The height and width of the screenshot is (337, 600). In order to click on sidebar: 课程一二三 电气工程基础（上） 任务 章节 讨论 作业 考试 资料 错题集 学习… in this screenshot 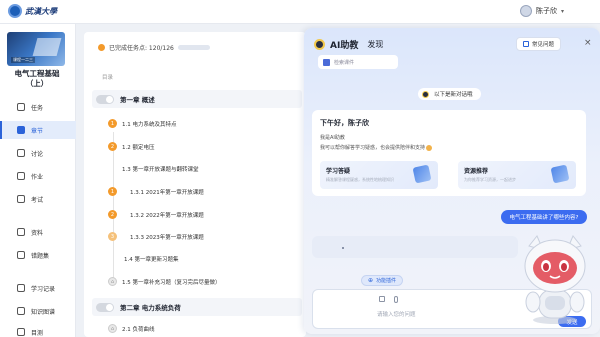, I will do `click(38, 180)`.